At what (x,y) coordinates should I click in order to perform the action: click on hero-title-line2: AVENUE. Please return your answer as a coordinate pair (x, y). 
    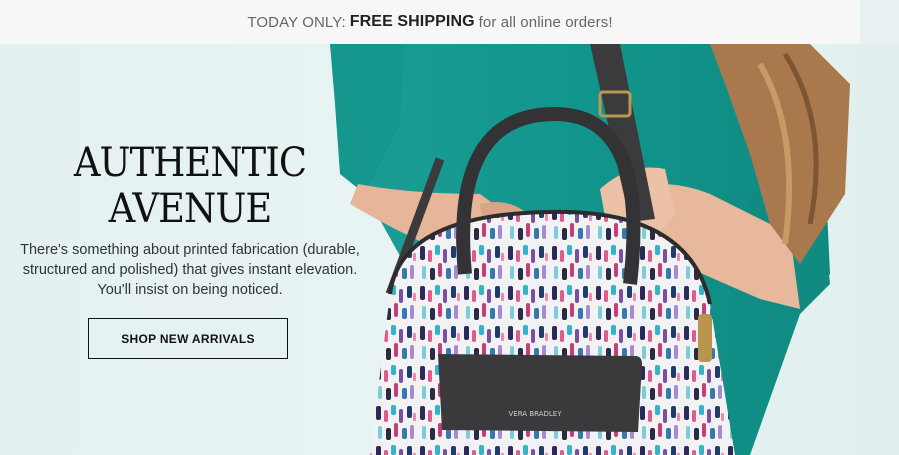
    Looking at the image, I should click on (190, 209).